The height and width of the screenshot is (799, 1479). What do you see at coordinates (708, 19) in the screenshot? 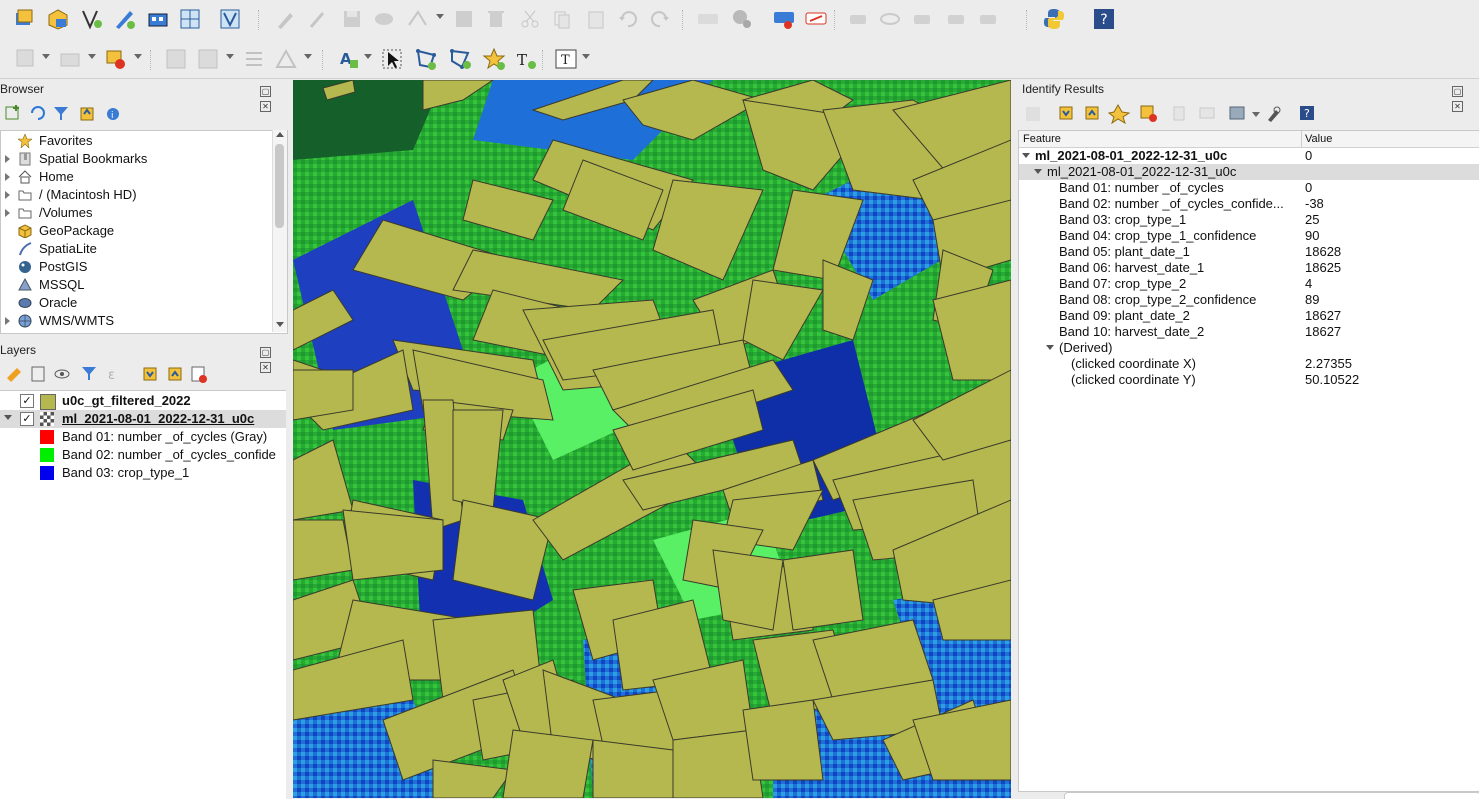
I see `label-icon` at bounding box center [708, 19].